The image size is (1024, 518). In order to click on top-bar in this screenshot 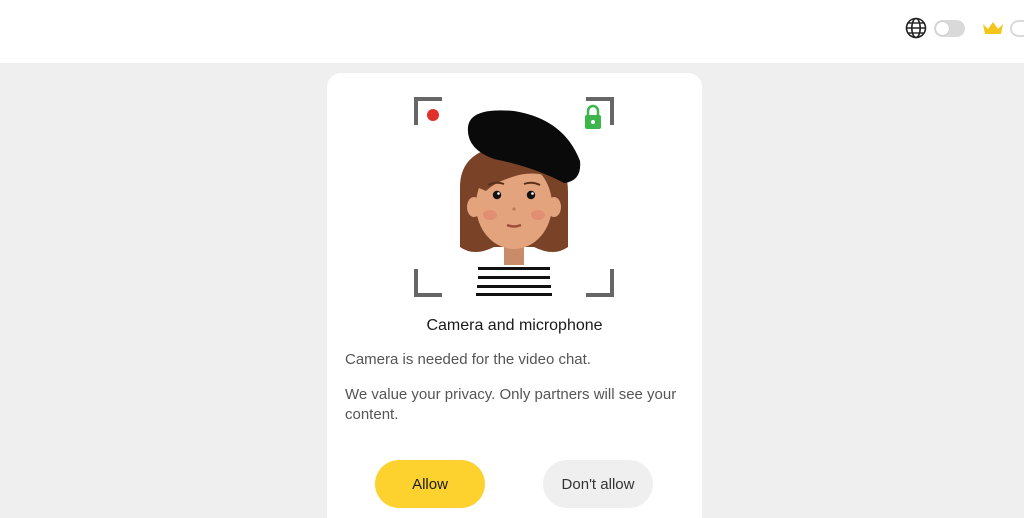, I will do `click(512, 31)`.